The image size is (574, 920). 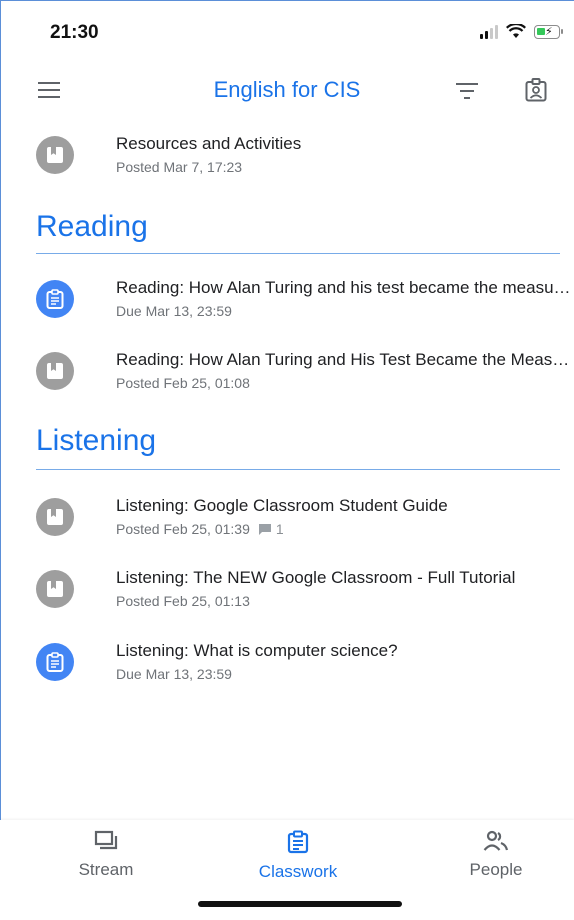 I want to click on item-subtitle: Posted Mar 7, 17:23, so click(x=179, y=167).